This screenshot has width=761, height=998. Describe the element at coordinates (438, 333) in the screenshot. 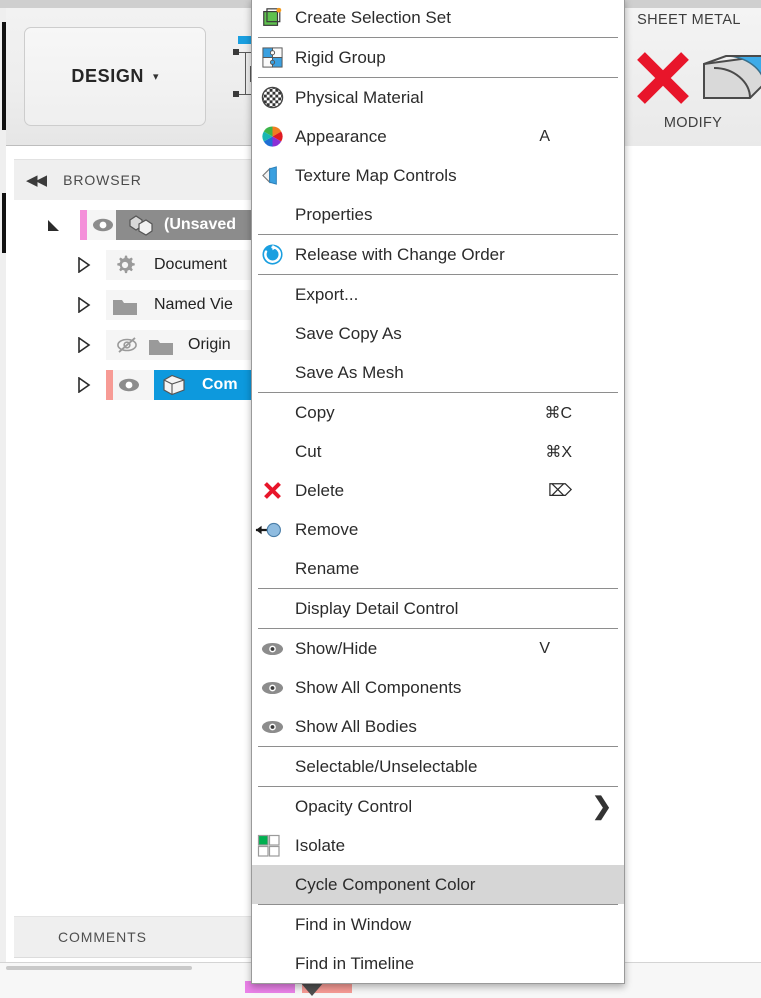

I see `menu-item-save-copy-as: Save Copy As` at that location.